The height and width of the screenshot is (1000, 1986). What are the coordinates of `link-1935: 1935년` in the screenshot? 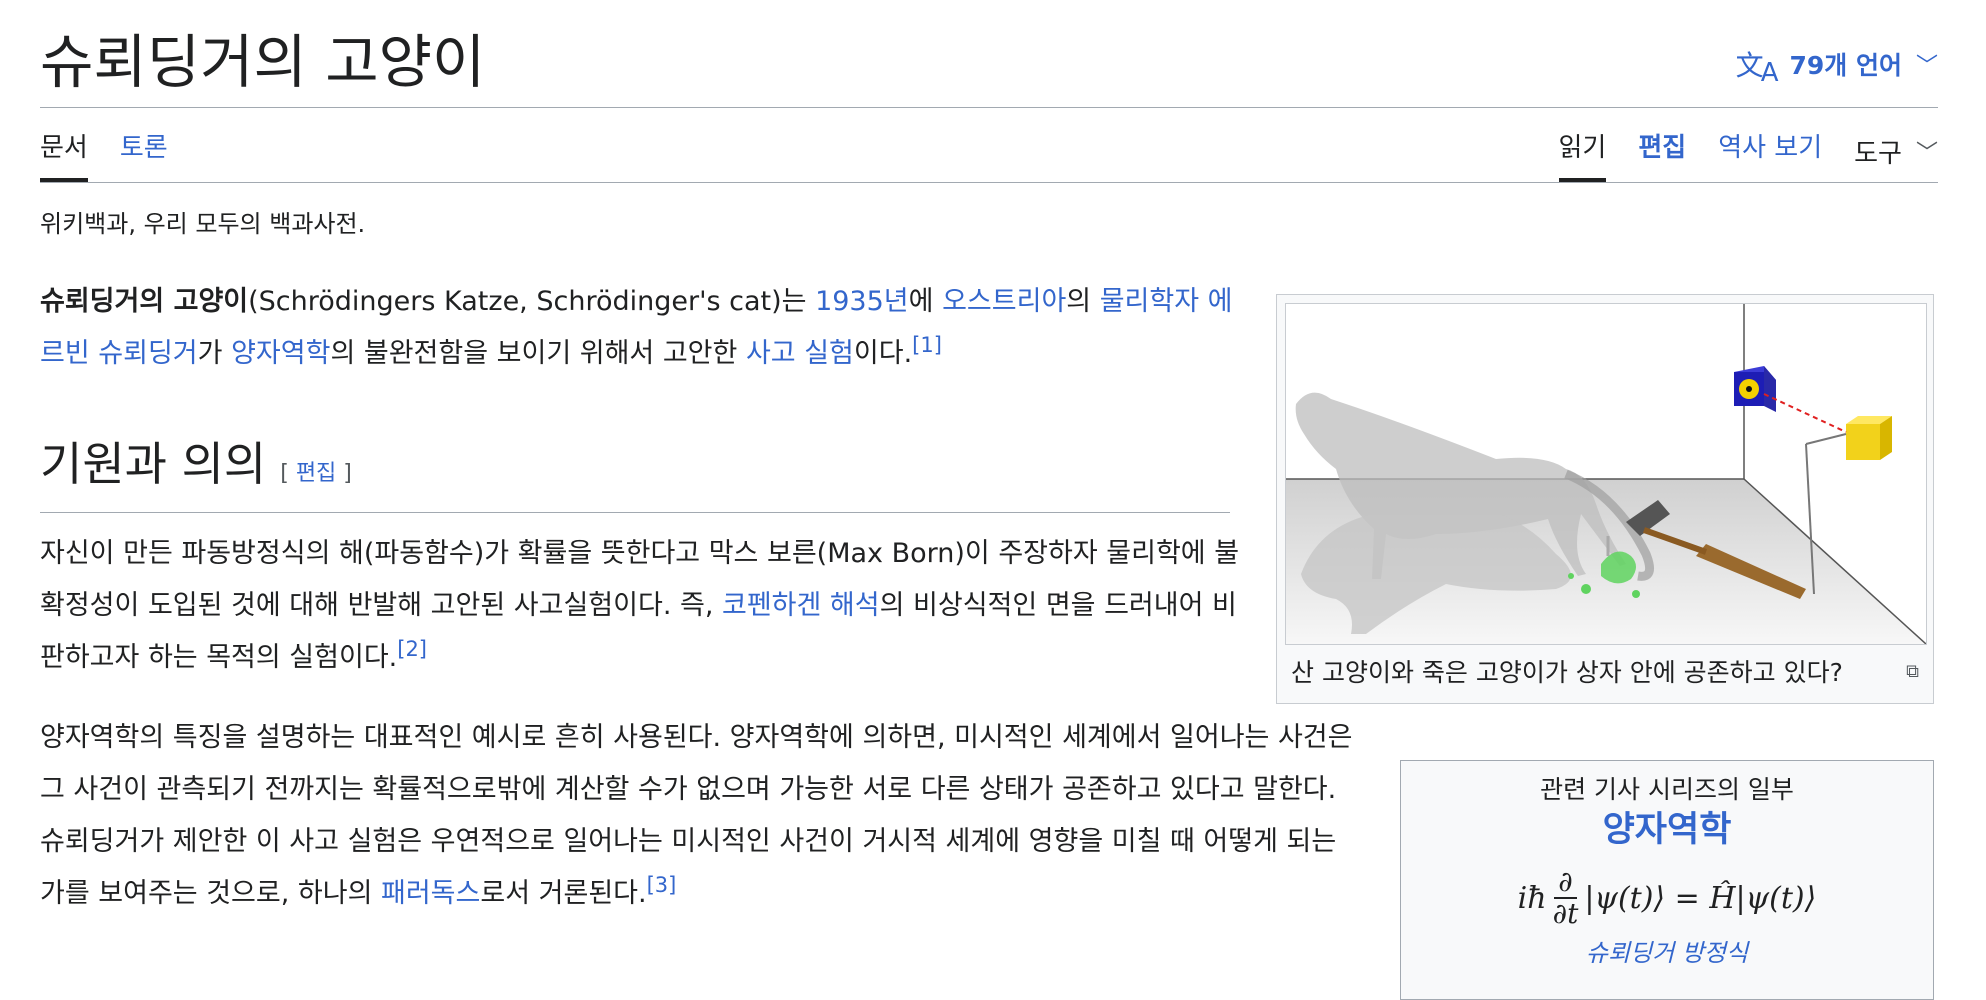 It's located at (862, 301).